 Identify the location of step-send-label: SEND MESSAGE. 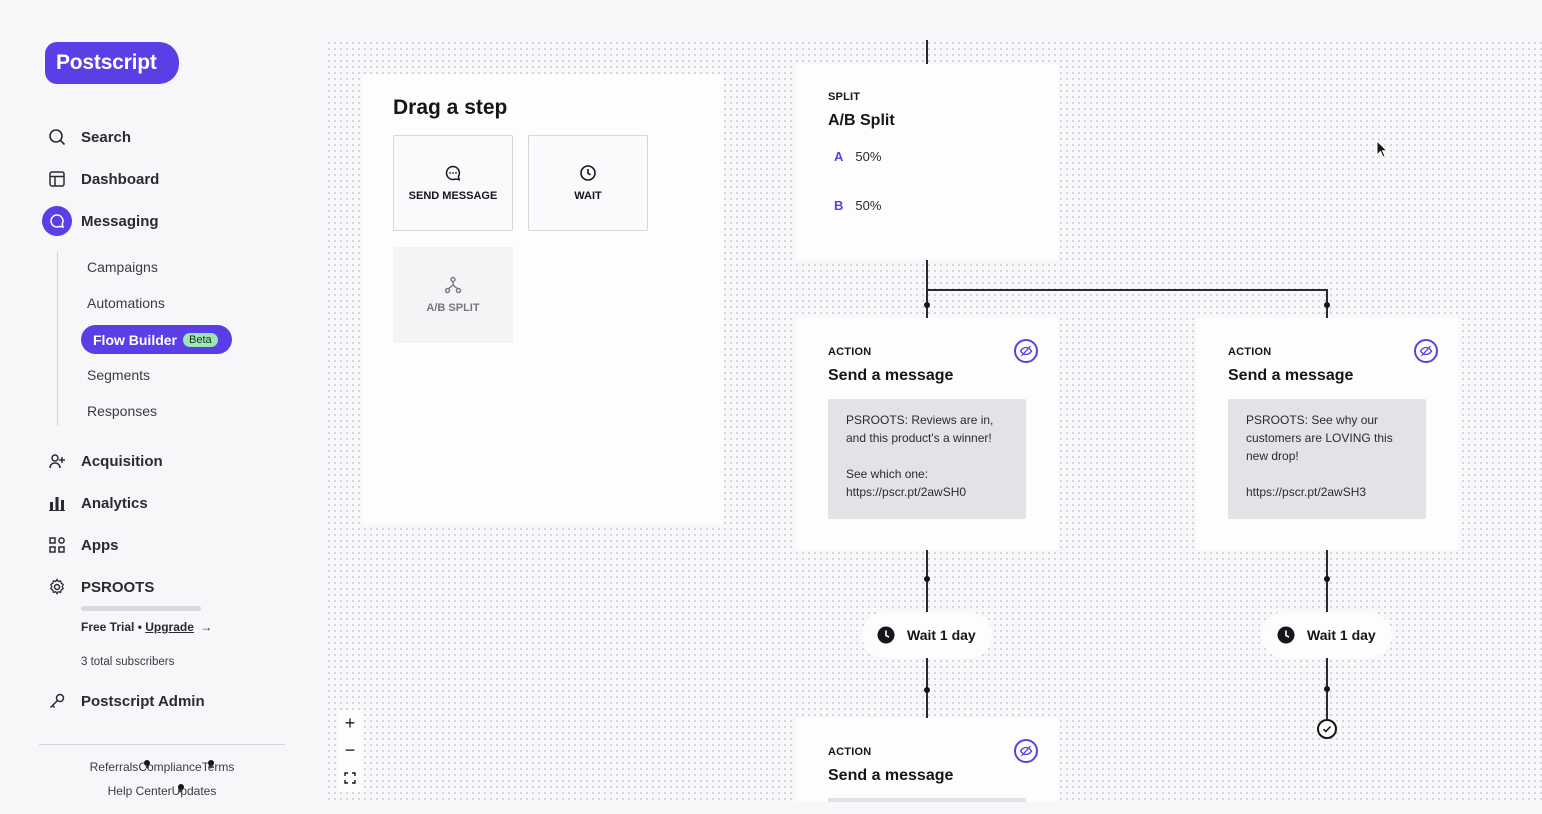
(453, 196).